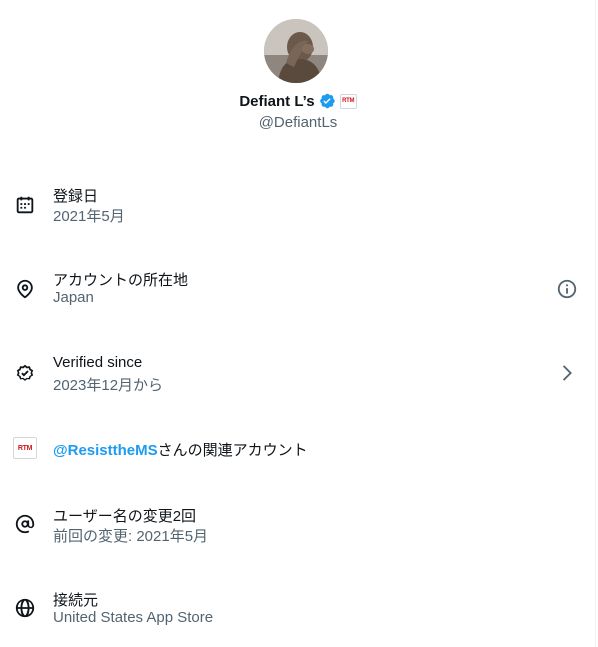 Image resolution: width=598 pixels, height=647 pixels. I want to click on verified-since-label: Verified since, so click(98, 362).